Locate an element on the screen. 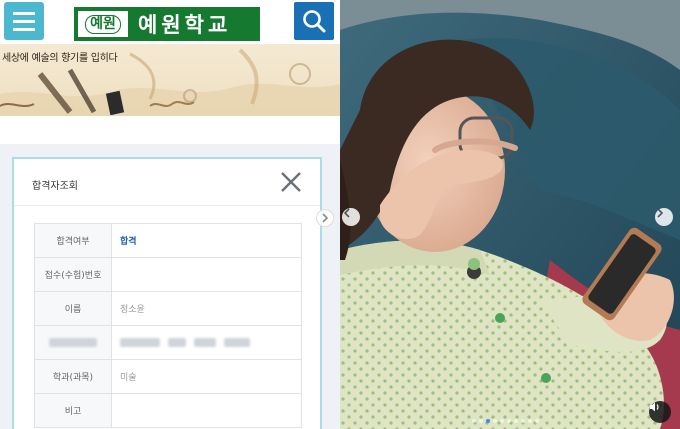  row-label: 학과(과목) is located at coordinates (73, 376).